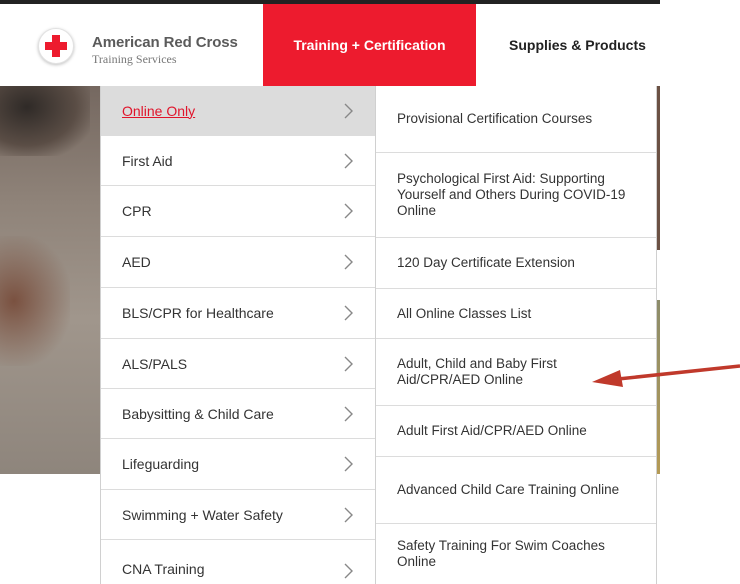 Image resolution: width=740 pixels, height=584 pixels. What do you see at coordinates (155, 363) in the screenshot?
I see `menu-item-label: ALS/PALS` at bounding box center [155, 363].